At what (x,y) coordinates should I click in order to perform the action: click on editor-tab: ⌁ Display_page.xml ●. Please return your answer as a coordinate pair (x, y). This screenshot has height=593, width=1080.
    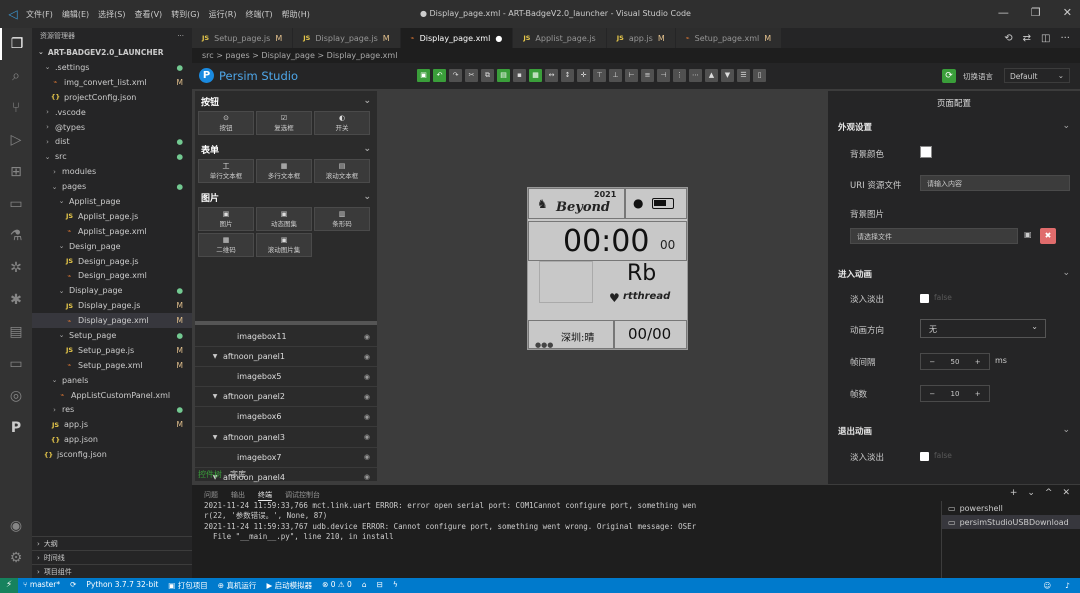
    Looking at the image, I should click on (457, 38).